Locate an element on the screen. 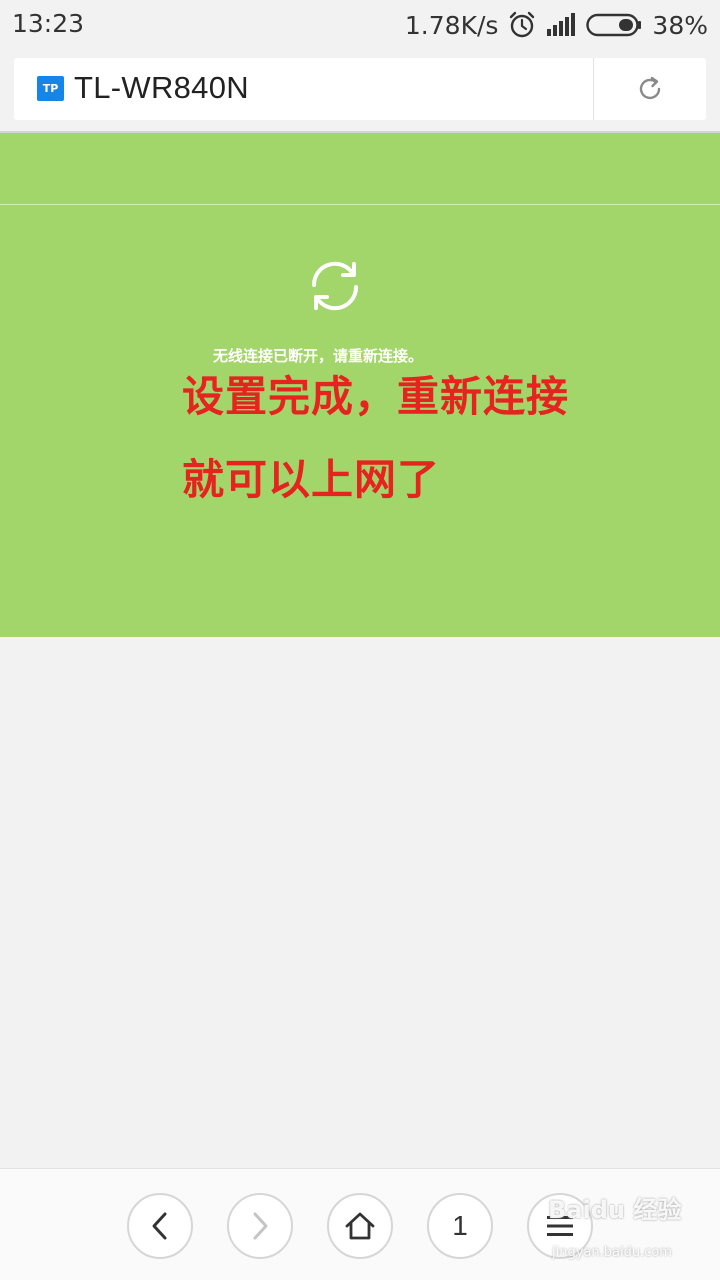 The width and height of the screenshot is (720, 1280). page-title: TL-WR840N is located at coordinates (161, 88).